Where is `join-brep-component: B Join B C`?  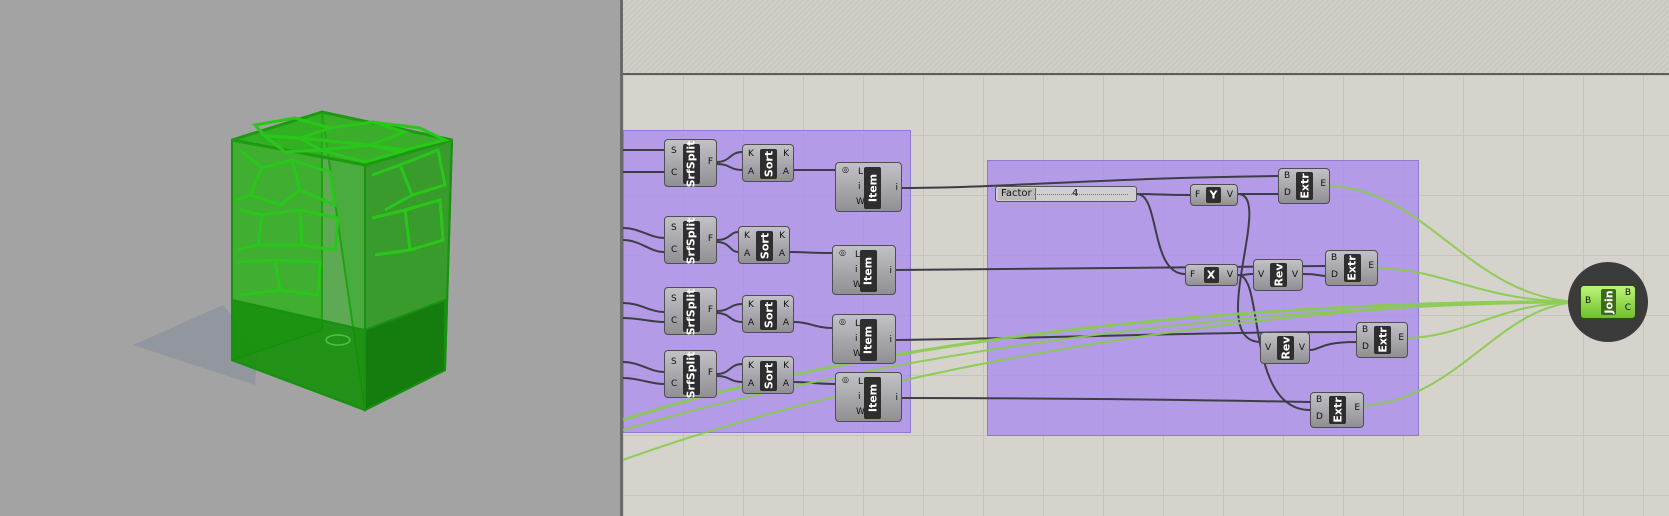 join-brep-component: B Join B C is located at coordinates (1608, 302).